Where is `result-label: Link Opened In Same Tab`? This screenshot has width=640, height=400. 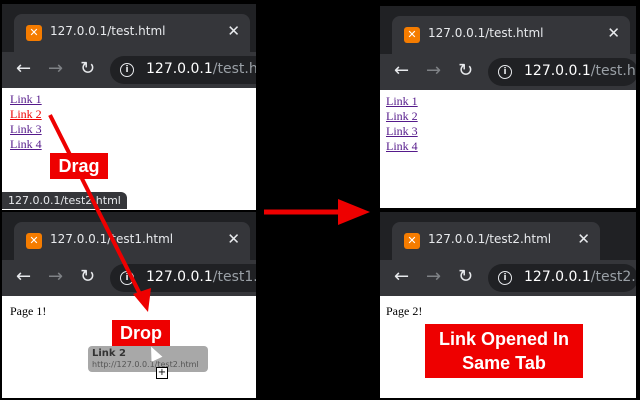 result-label: Link Opened In Same Tab is located at coordinates (504, 351).